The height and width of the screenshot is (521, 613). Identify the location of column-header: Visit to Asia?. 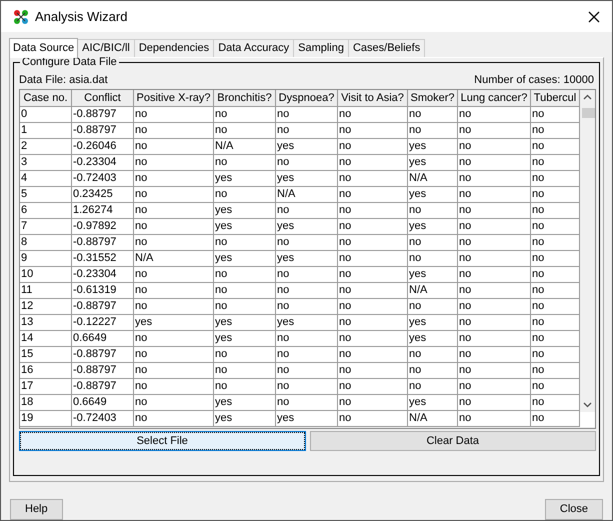
(373, 98).